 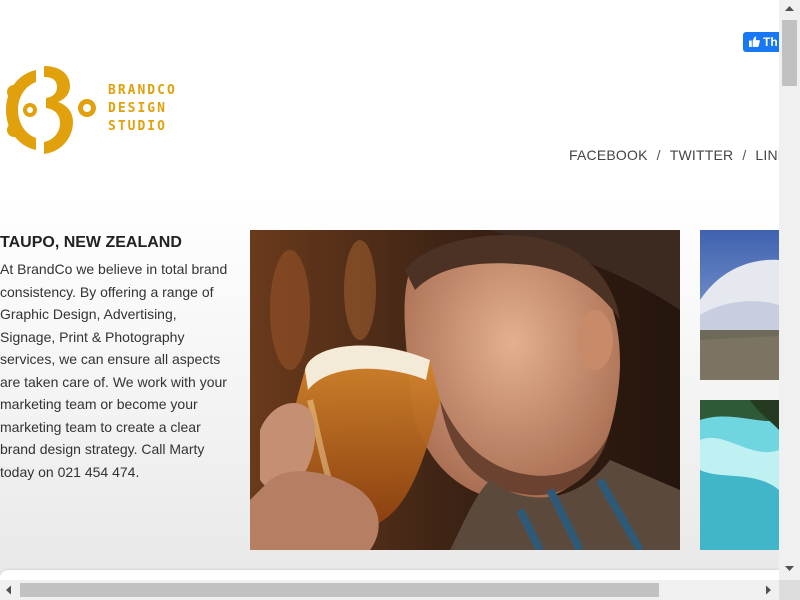 I want to click on brandco-logo: BRANDCO DESIGN STUDIO, so click(x=100, y=110).